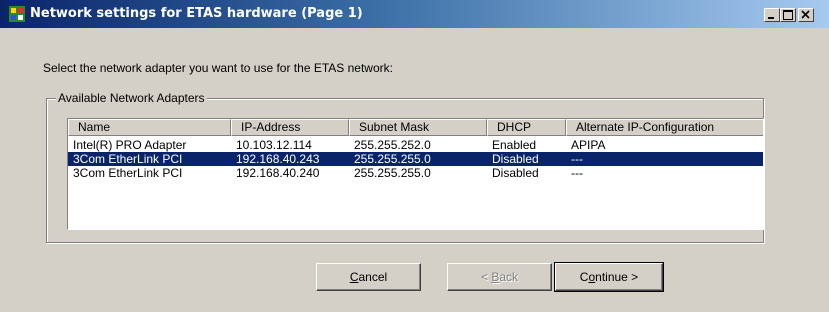 This screenshot has height=312, width=829. Describe the element at coordinates (617, 277) in the screenshot. I see `continue-label: ntinue >` at that location.